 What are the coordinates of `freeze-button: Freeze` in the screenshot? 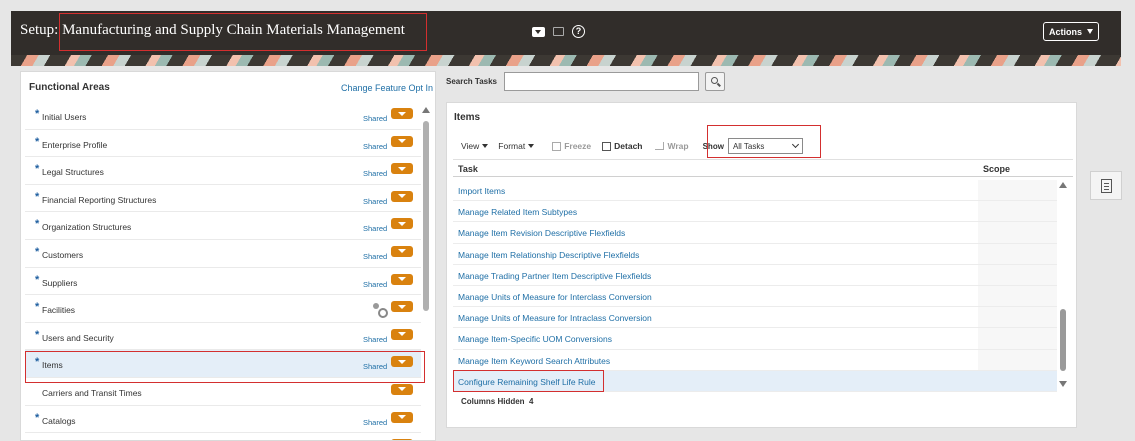 It's located at (571, 146).